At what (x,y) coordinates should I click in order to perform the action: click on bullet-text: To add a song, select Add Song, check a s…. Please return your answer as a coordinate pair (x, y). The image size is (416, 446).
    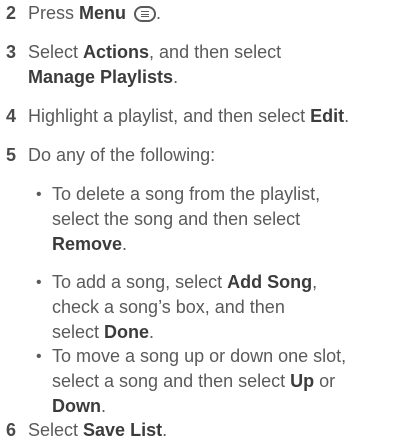
    Looking at the image, I should click on (232, 307).